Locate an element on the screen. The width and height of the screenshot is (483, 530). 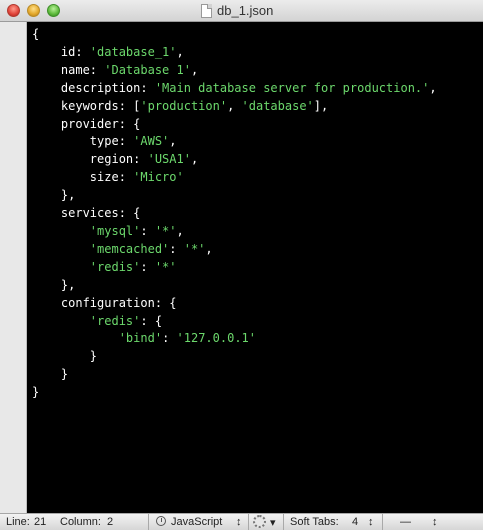
window-title: db_1.json is located at coordinates (245, 10).